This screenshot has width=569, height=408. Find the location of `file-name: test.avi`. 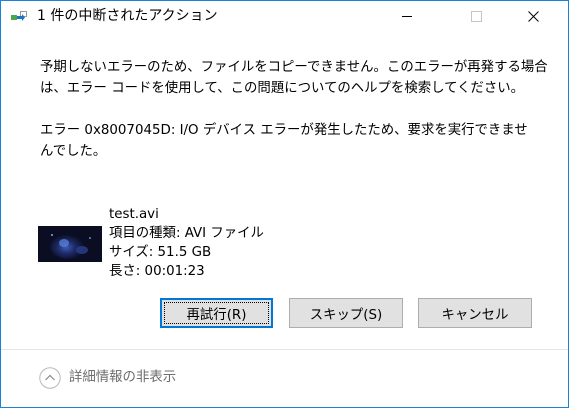

file-name: test.avi is located at coordinates (134, 214).